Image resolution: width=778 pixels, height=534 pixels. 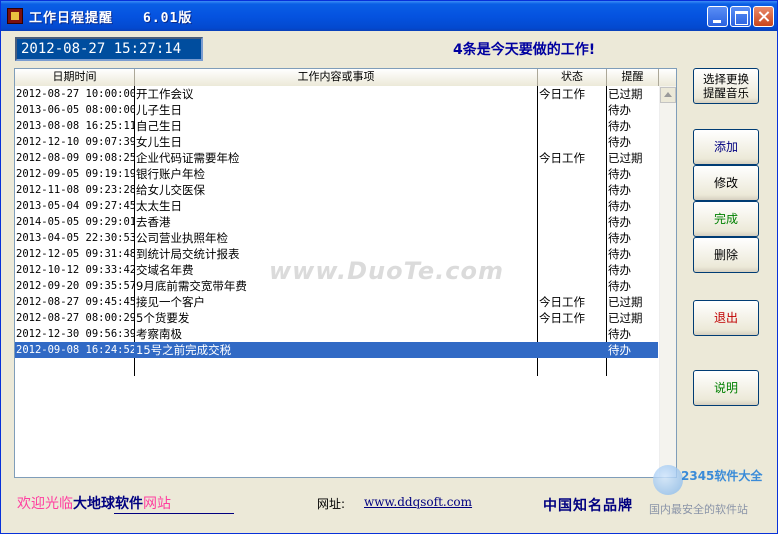 What do you see at coordinates (182, 238) in the screenshot?
I see `task-cell: 公司营业执照年检` at bounding box center [182, 238].